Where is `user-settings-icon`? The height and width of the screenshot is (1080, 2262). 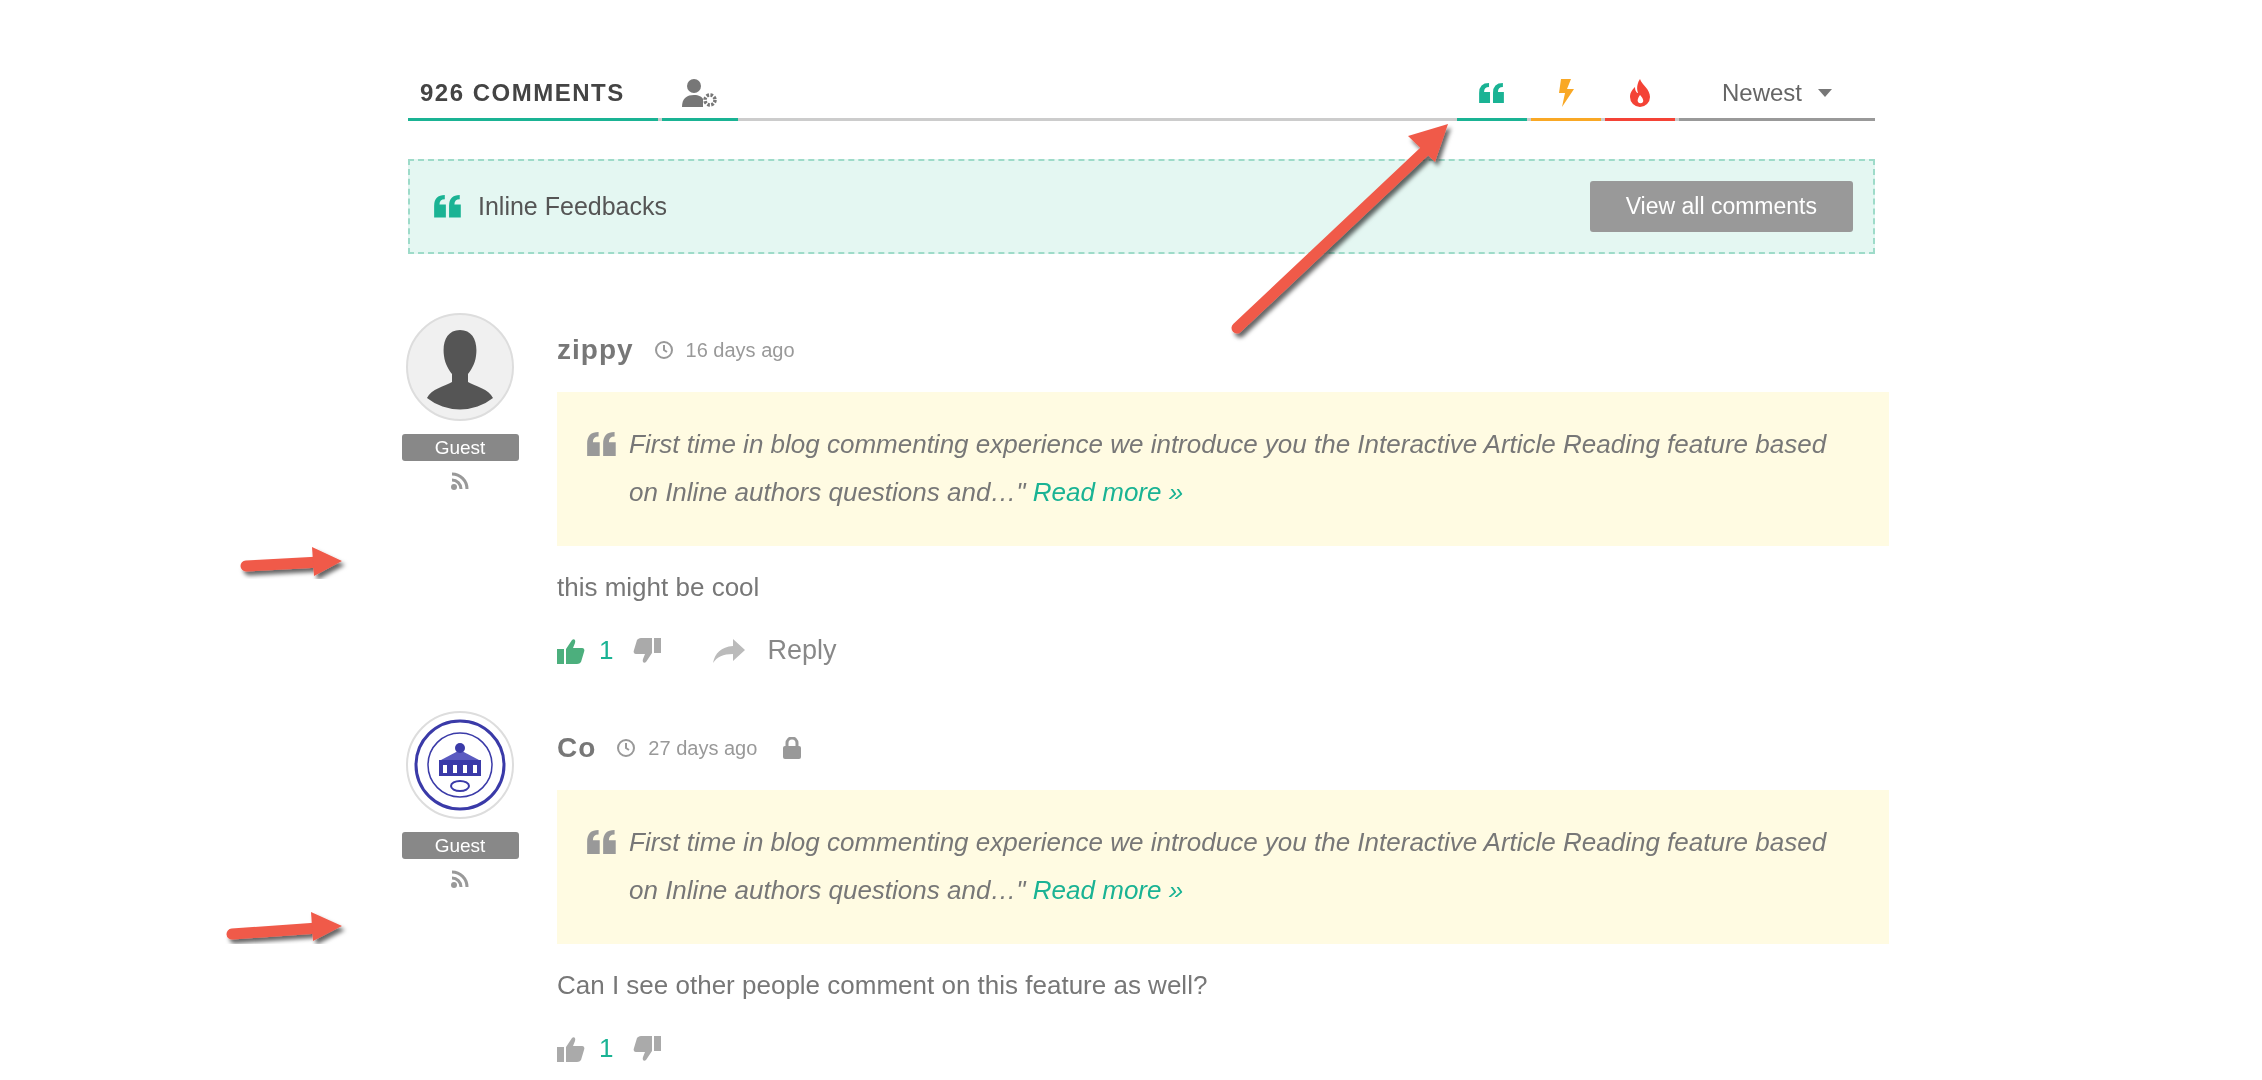
user-settings-icon is located at coordinates (700, 93).